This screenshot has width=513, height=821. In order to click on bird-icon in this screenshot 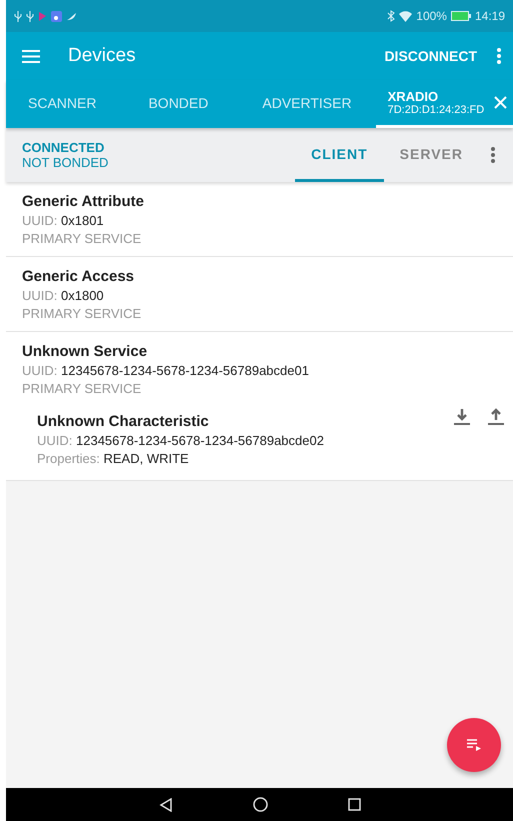, I will do `click(71, 16)`.